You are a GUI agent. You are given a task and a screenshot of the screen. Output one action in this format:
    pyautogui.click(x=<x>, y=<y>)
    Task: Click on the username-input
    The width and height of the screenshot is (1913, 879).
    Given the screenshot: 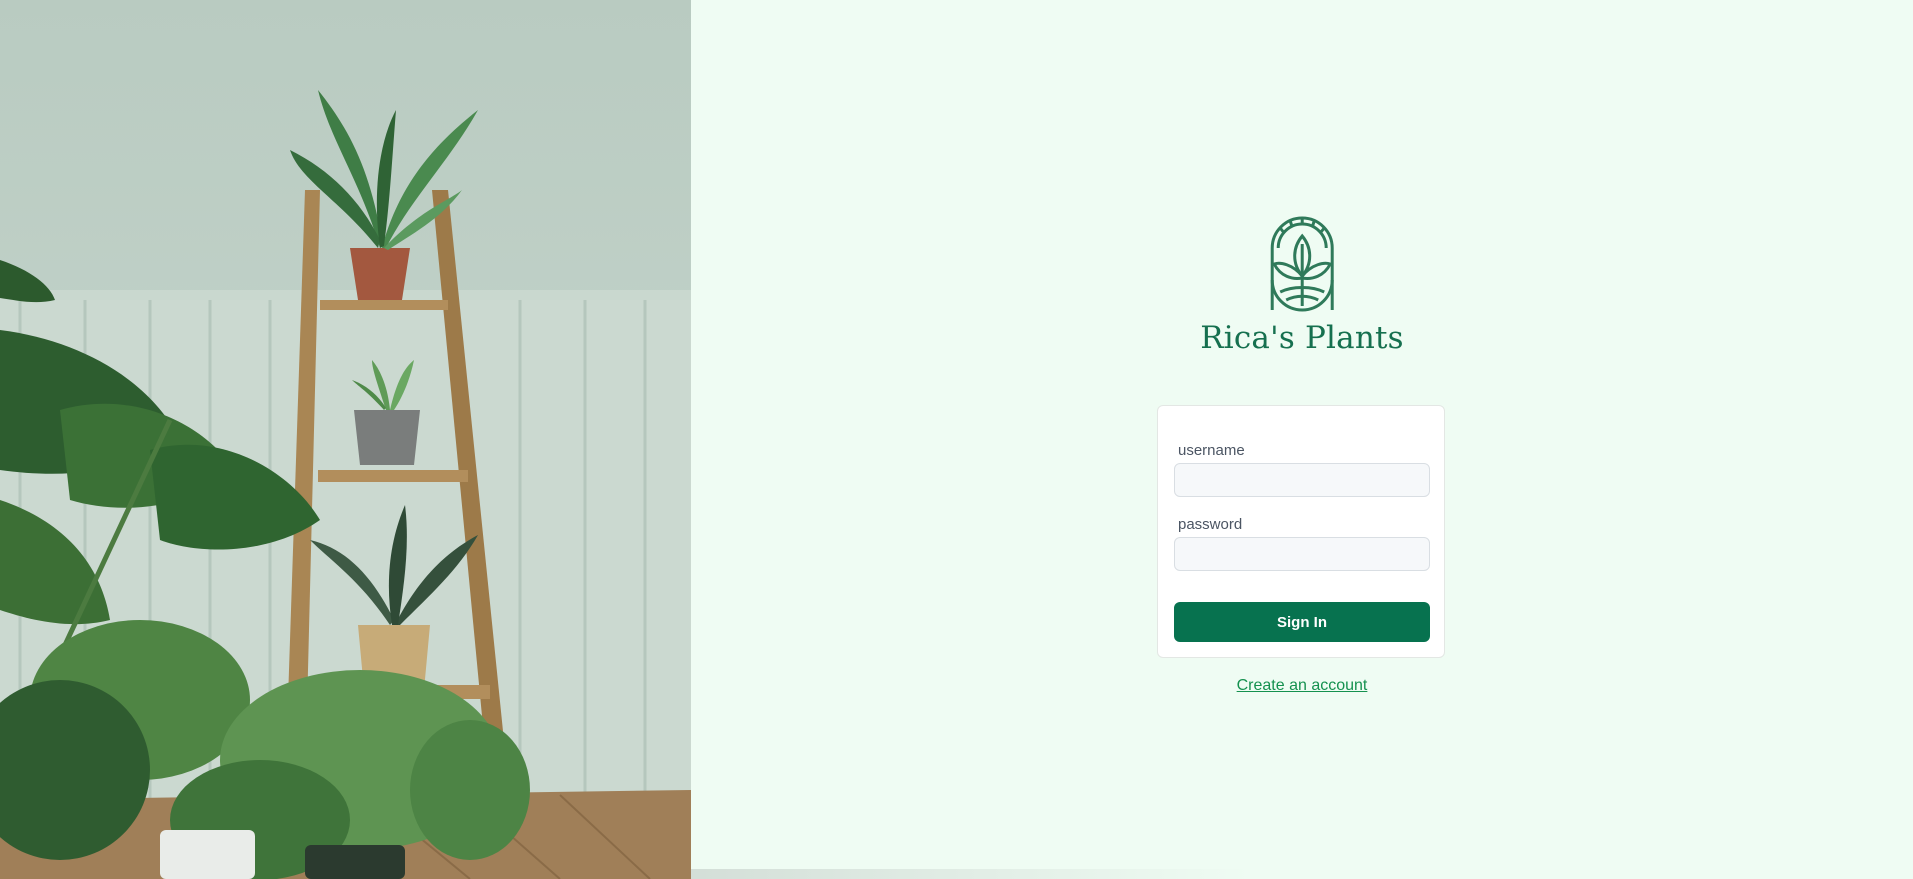 What is the action you would take?
    pyautogui.click(x=1302, y=480)
    